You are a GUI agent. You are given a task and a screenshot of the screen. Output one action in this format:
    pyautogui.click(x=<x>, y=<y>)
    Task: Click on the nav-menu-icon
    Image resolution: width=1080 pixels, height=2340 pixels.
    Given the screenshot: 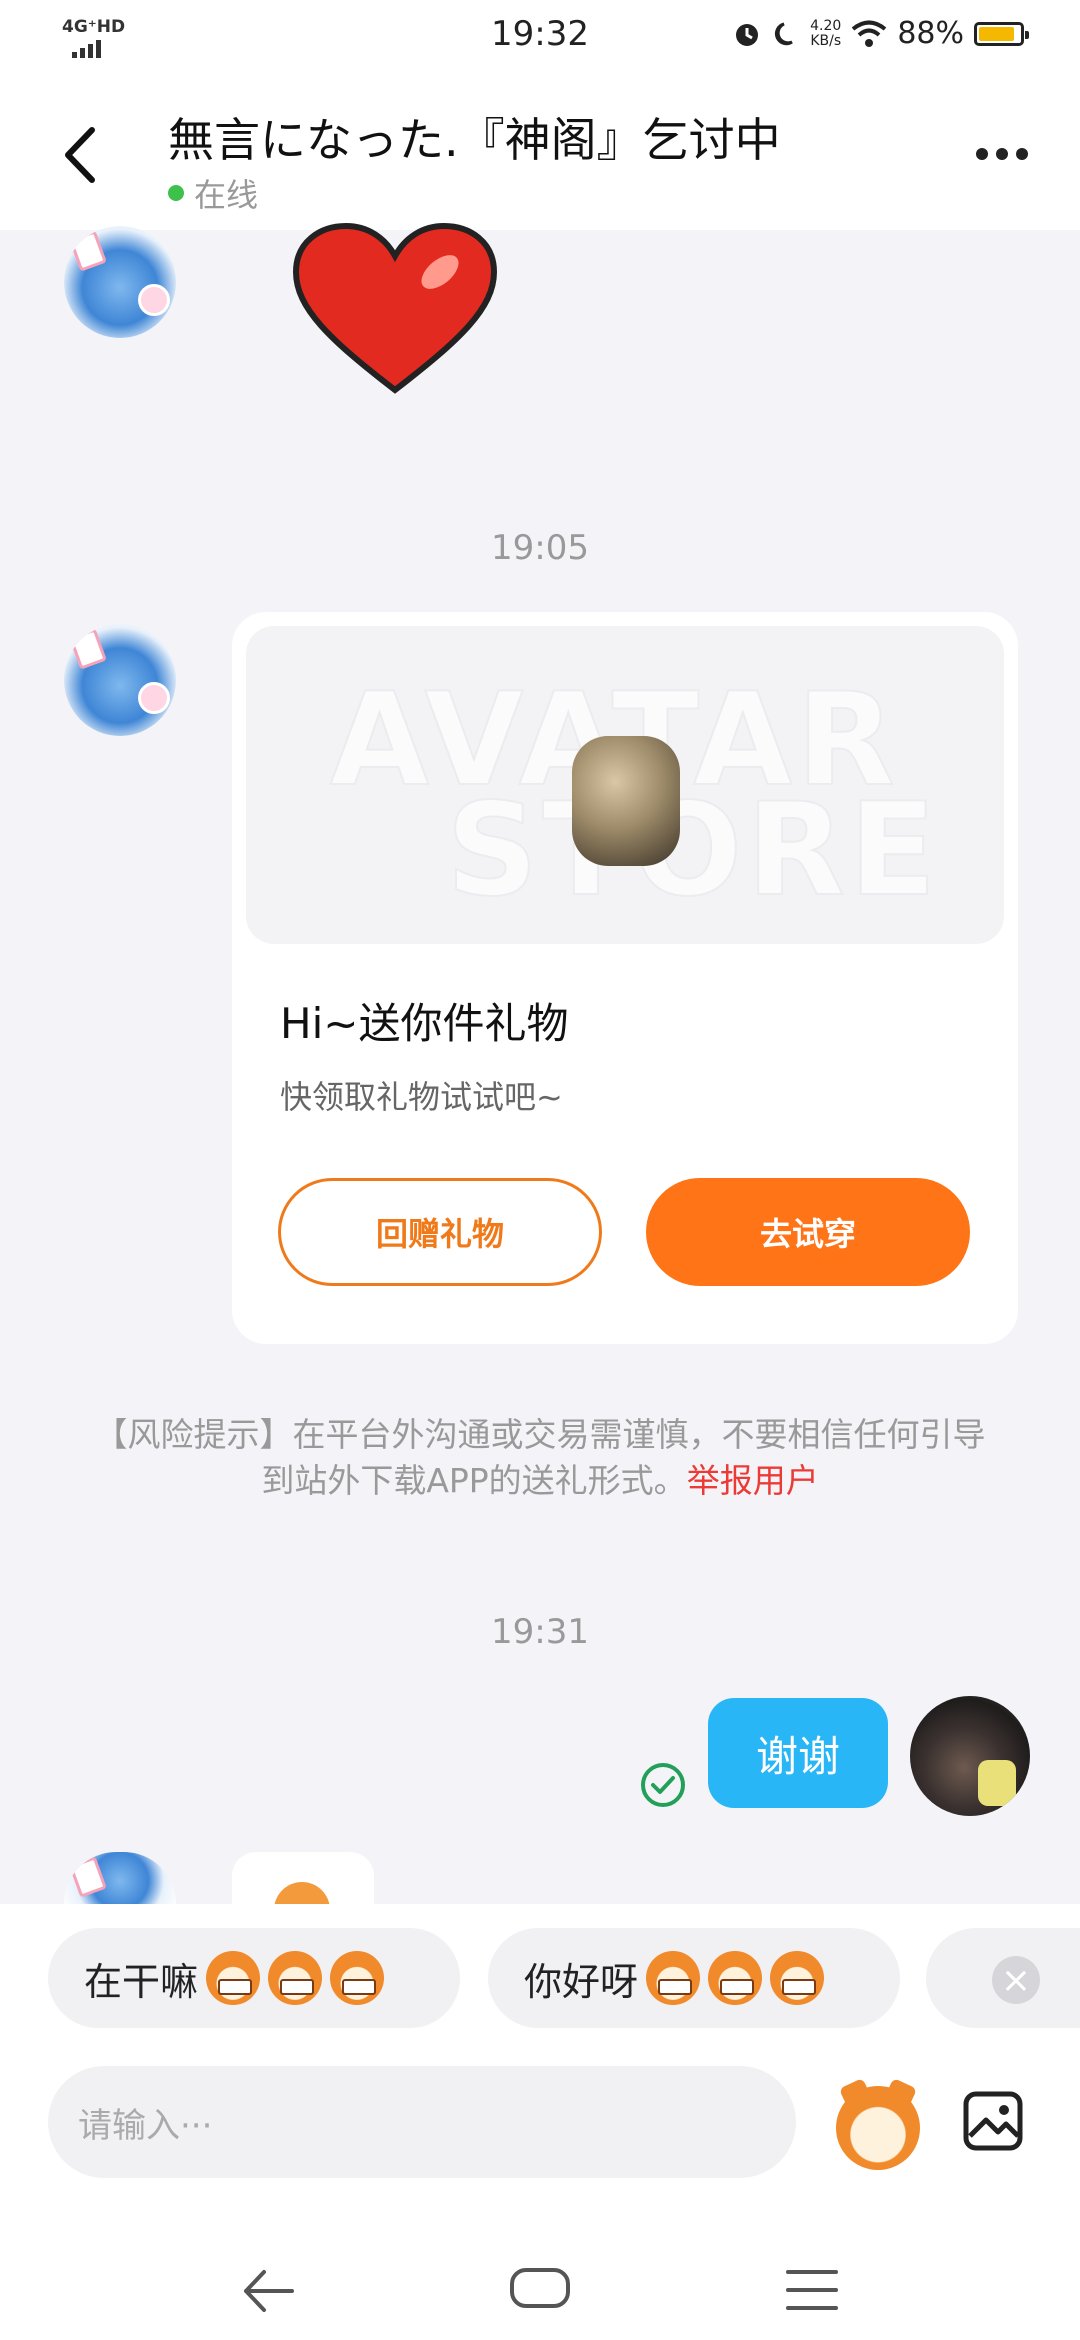 What is the action you would take?
    pyautogui.click(x=812, y=2290)
    